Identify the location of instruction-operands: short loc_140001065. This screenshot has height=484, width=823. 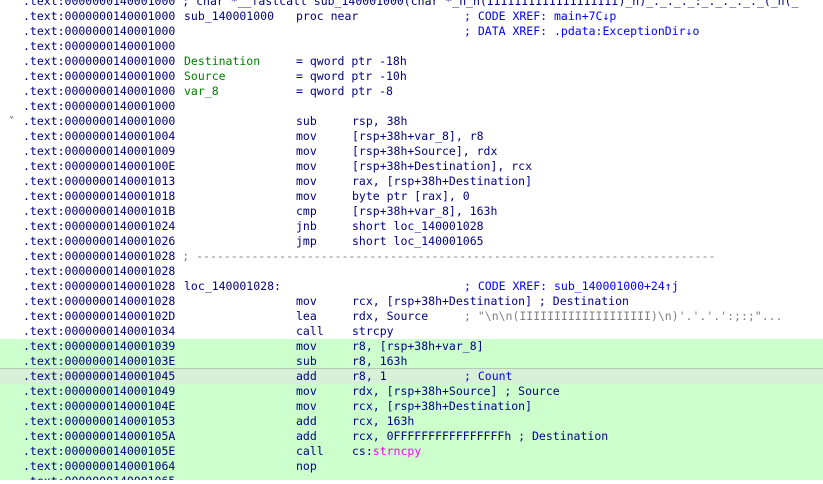
(418, 241).